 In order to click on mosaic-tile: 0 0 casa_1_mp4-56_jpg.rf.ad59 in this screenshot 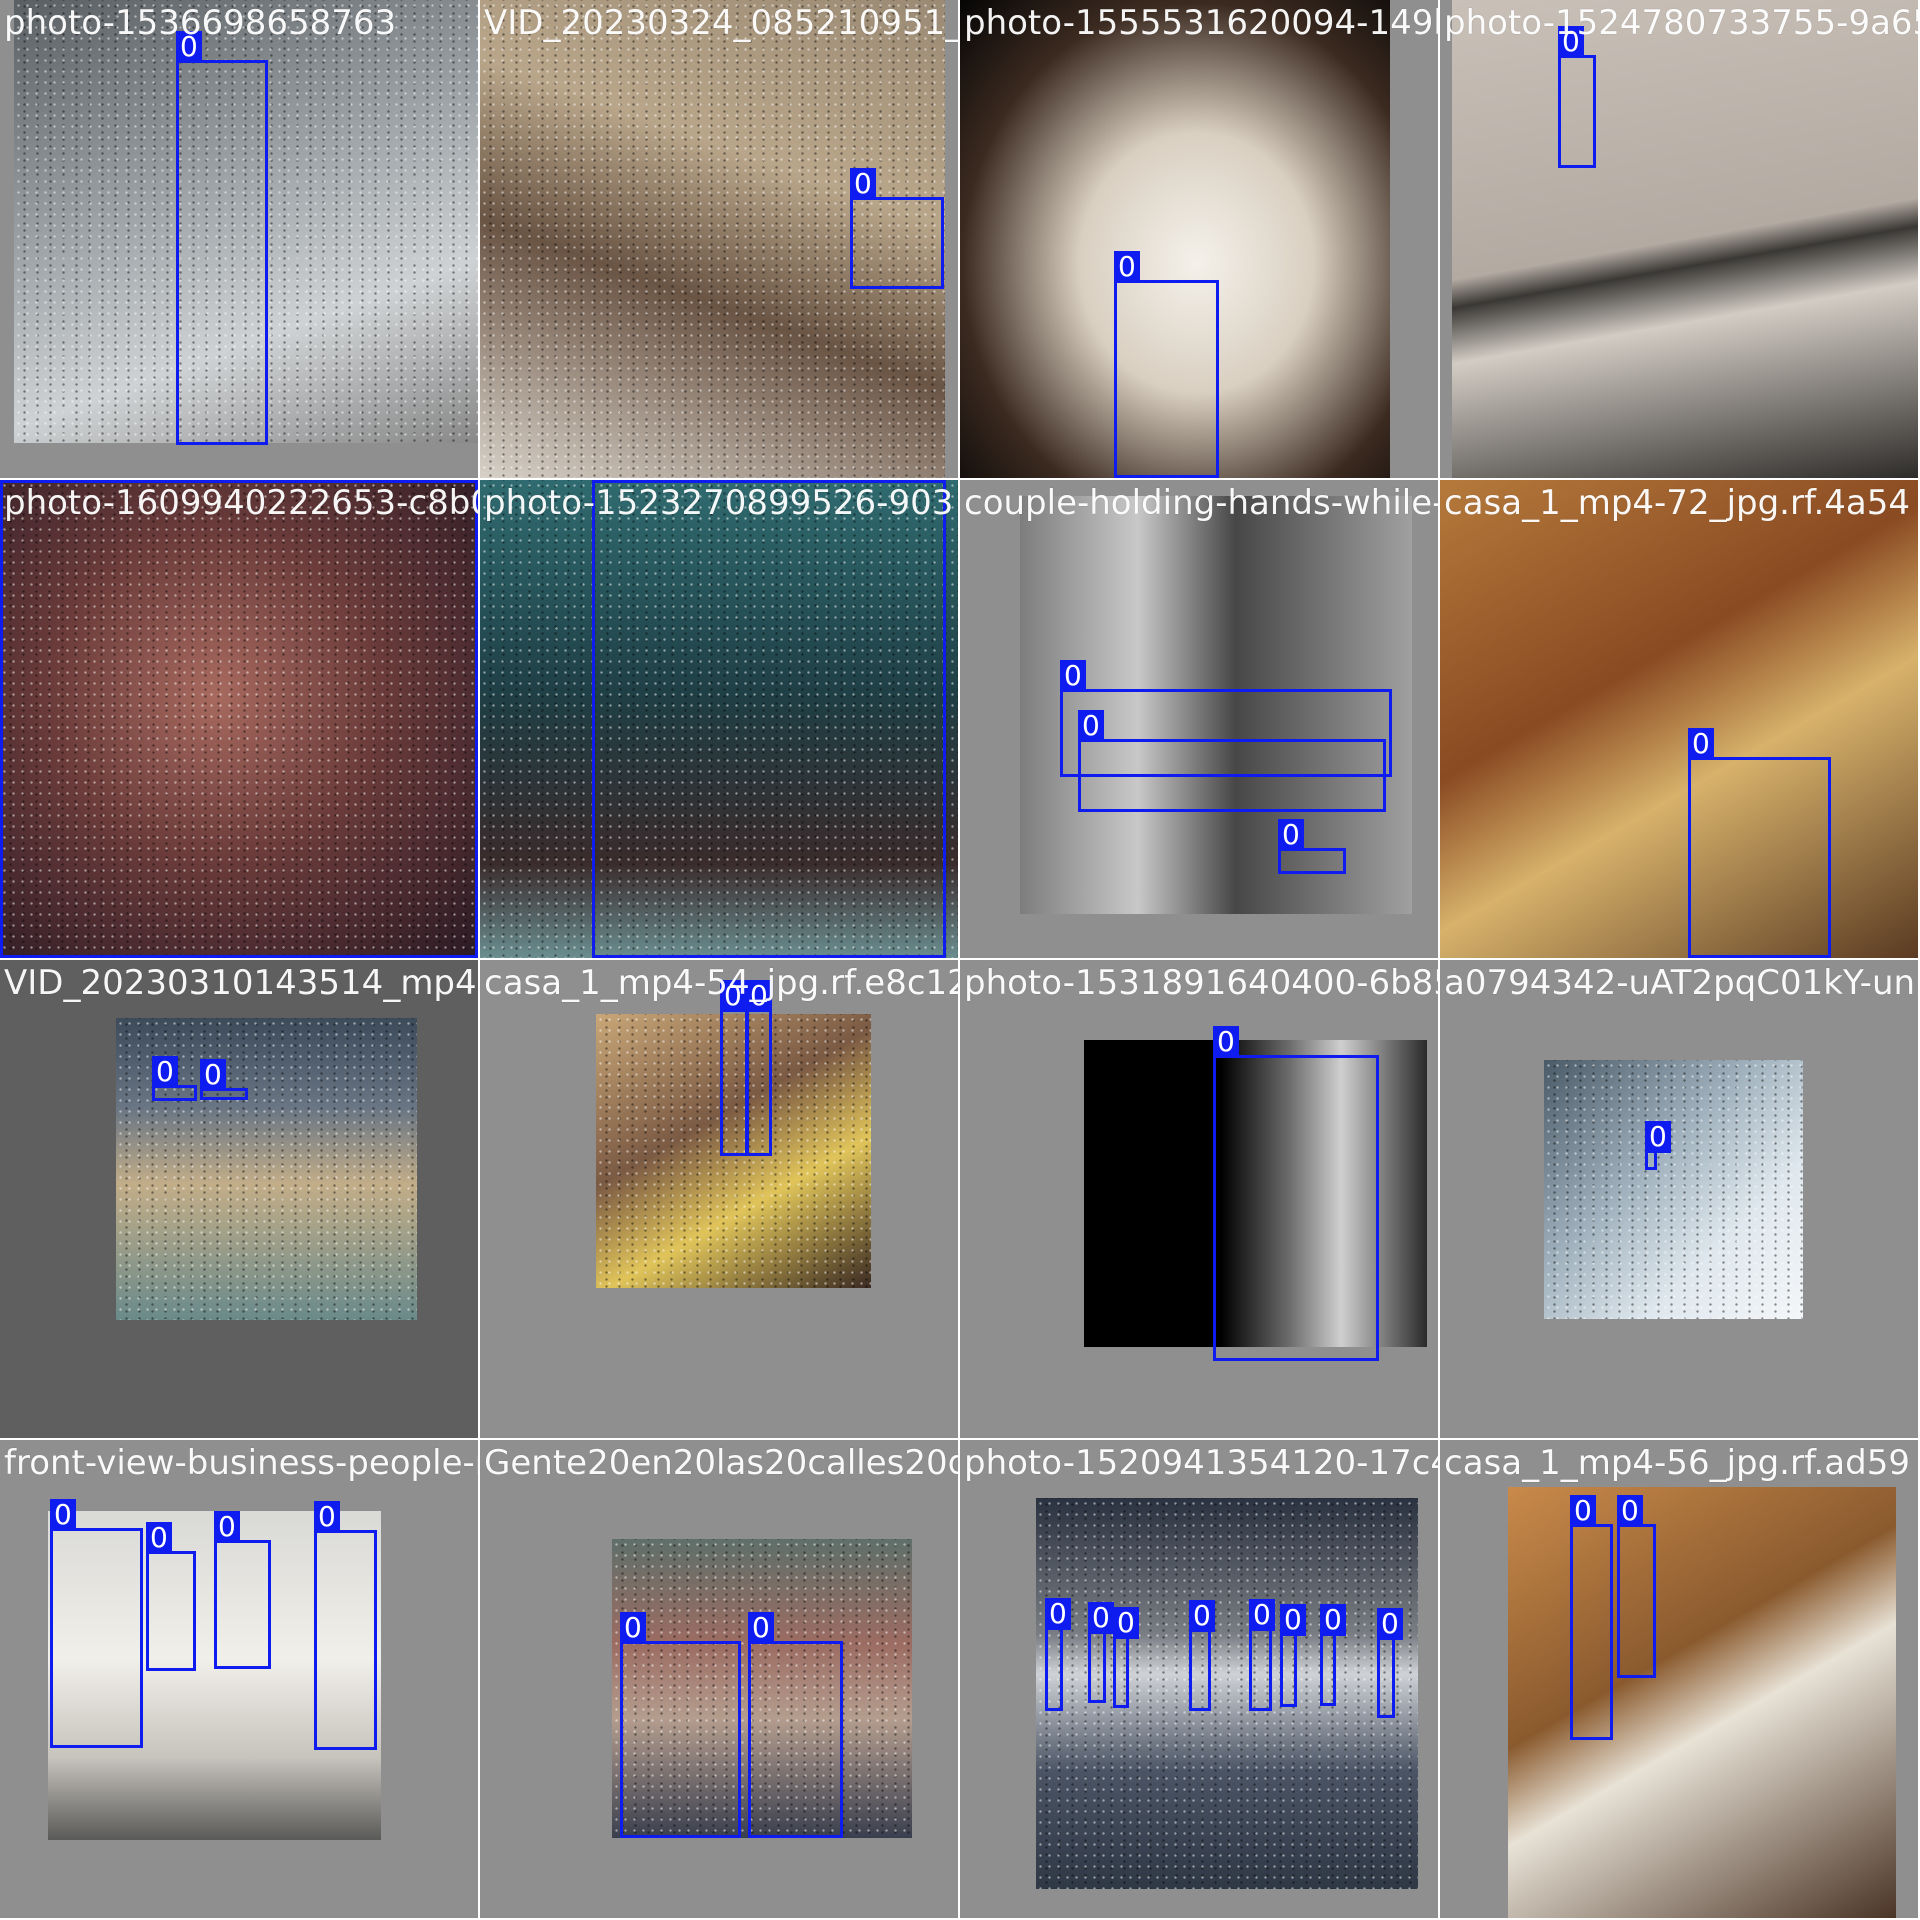, I will do `click(1679, 1679)`.